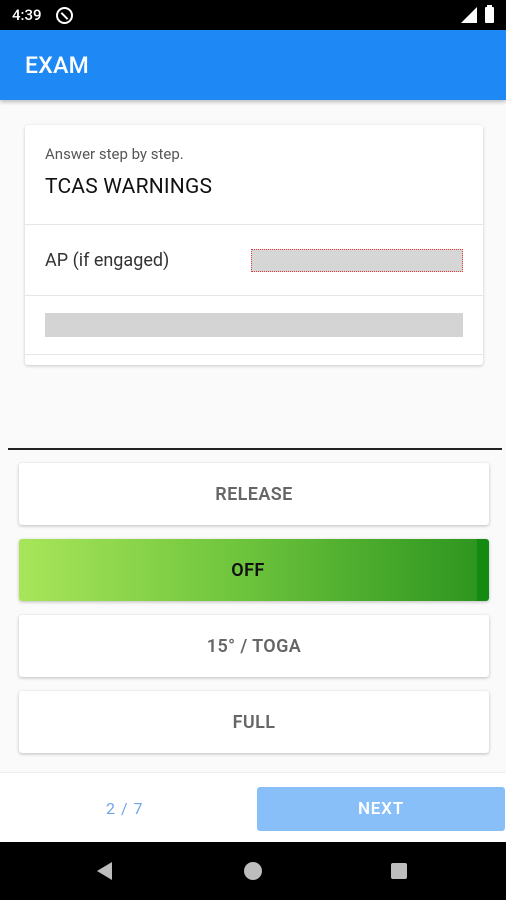  I want to click on step-label: AP (if engaged), so click(107, 260).